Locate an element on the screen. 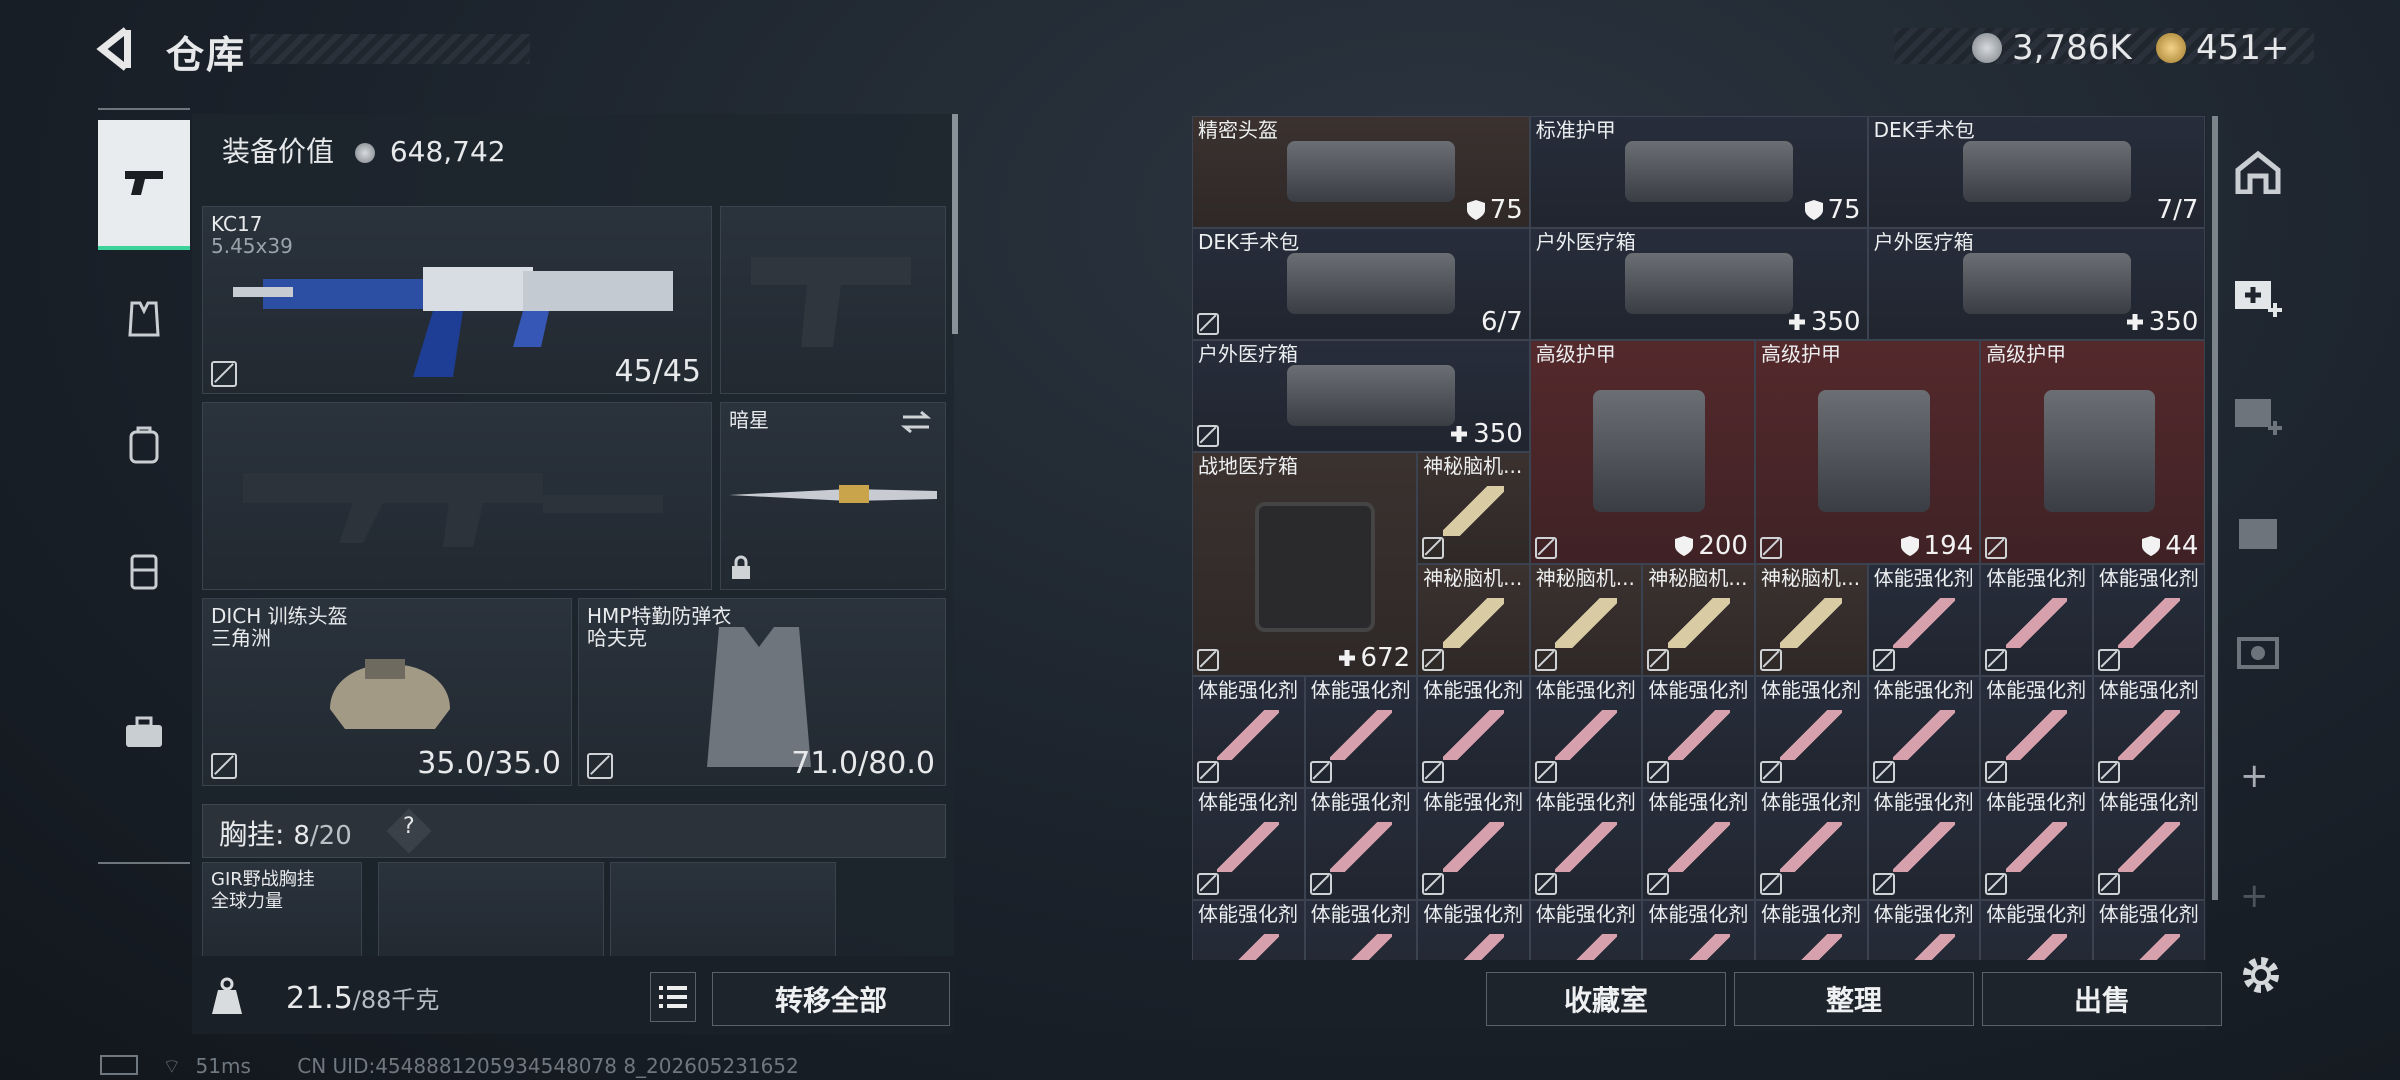 The image size is (2400, 1080). stash-item: DEK手术包 7/7 is located at coordinates (2036, 172).